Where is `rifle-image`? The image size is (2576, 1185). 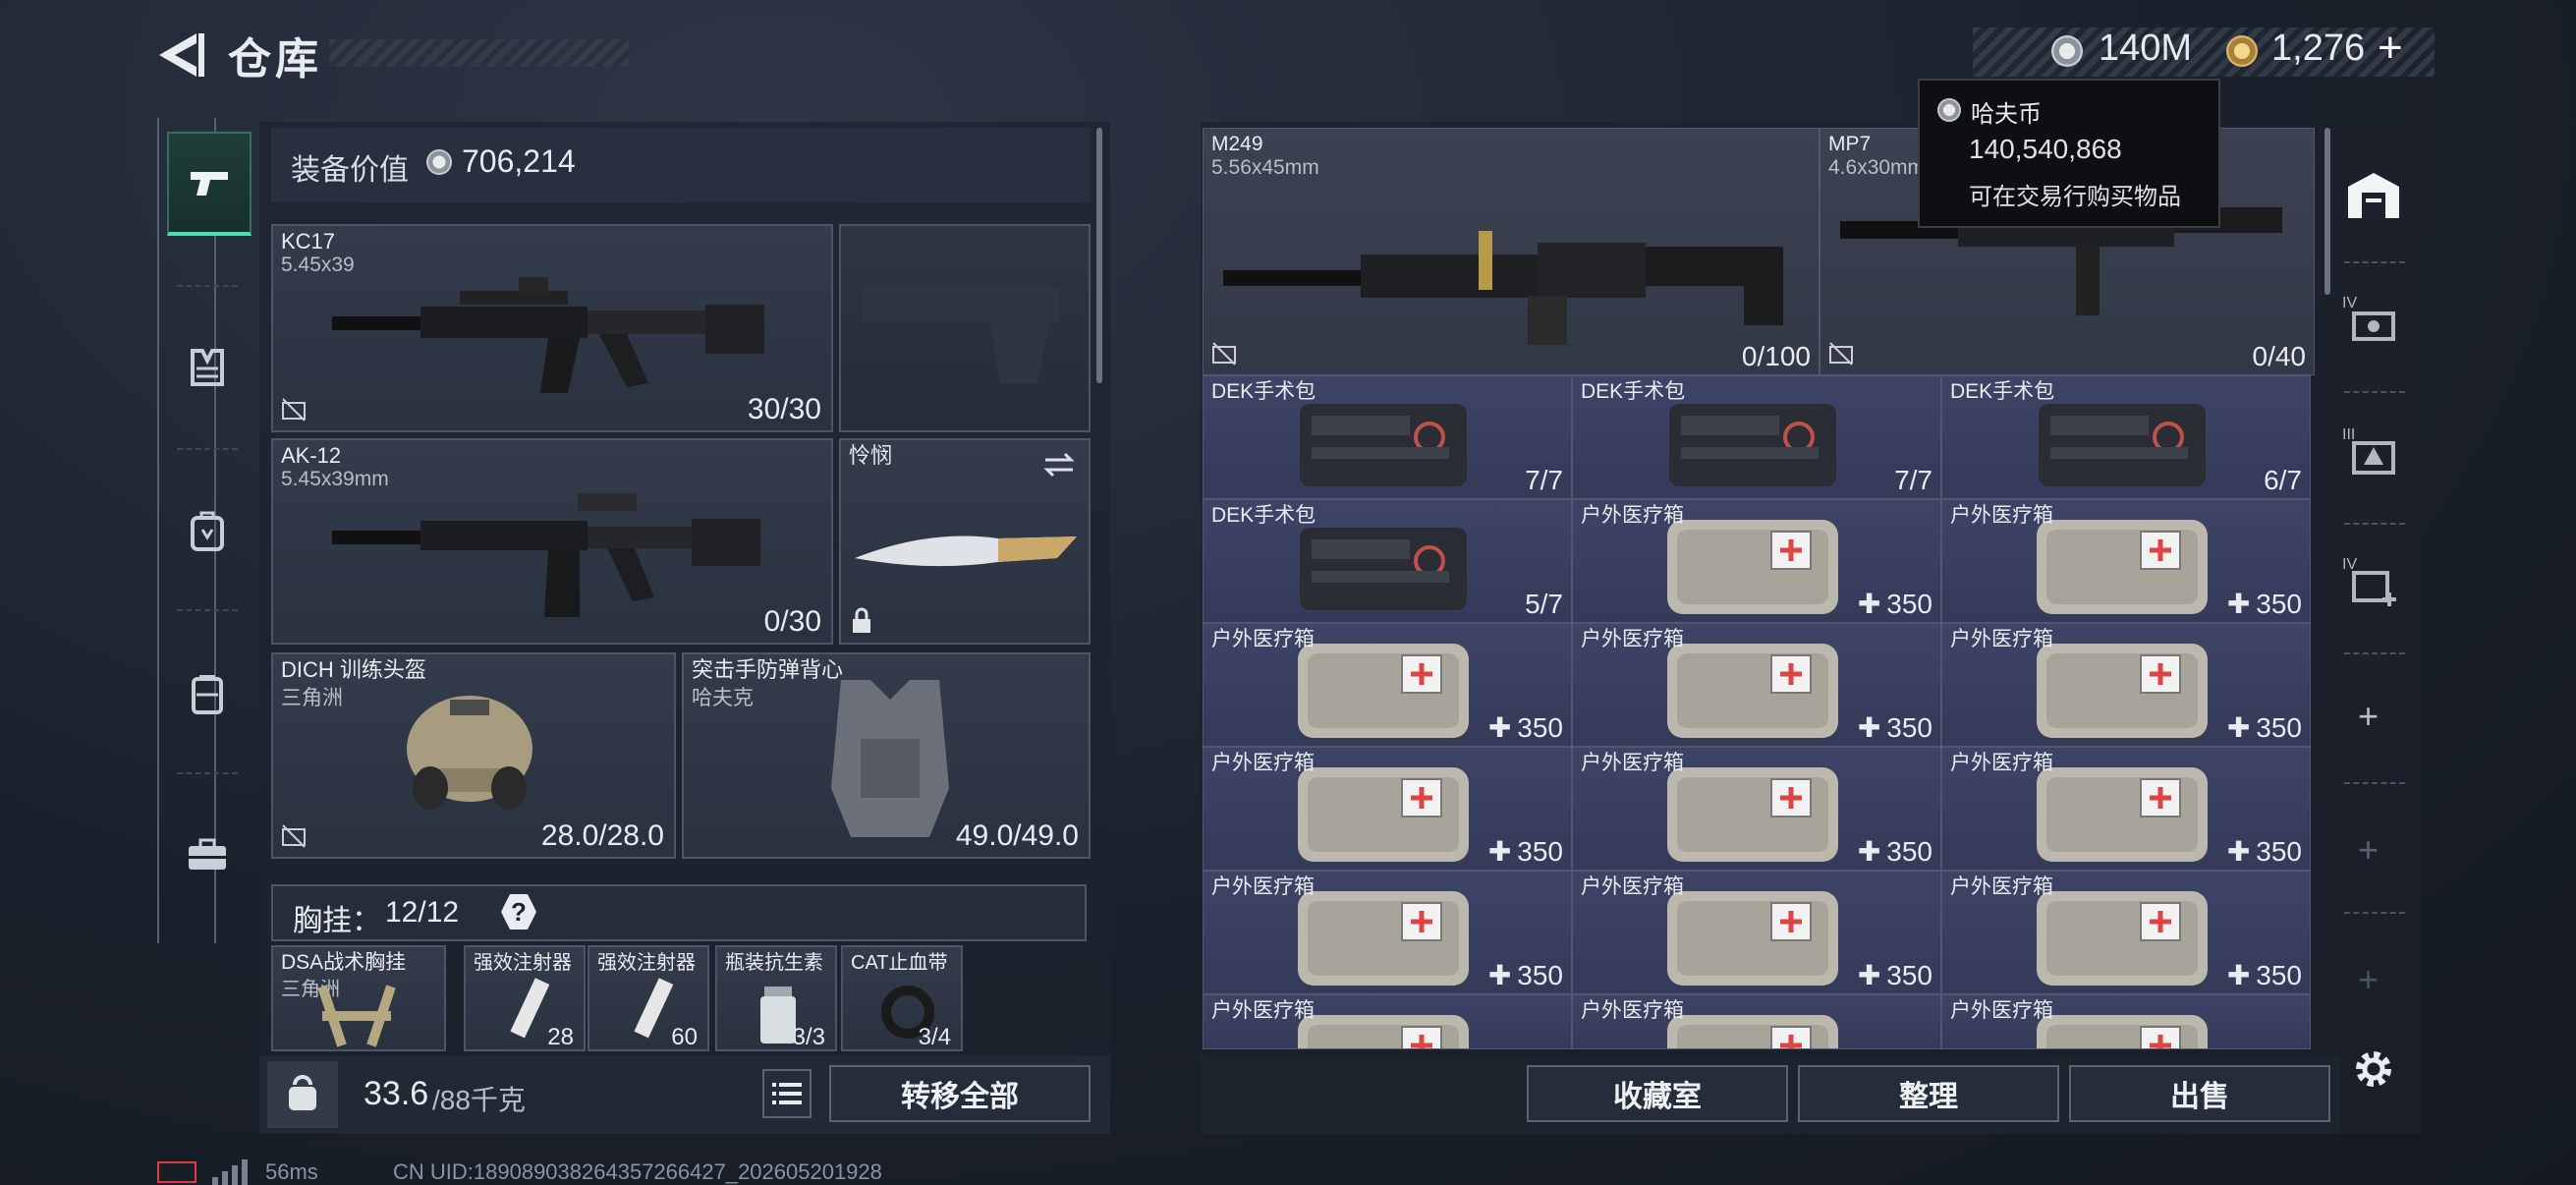 rifle-image is located at coordinates (546, 555).